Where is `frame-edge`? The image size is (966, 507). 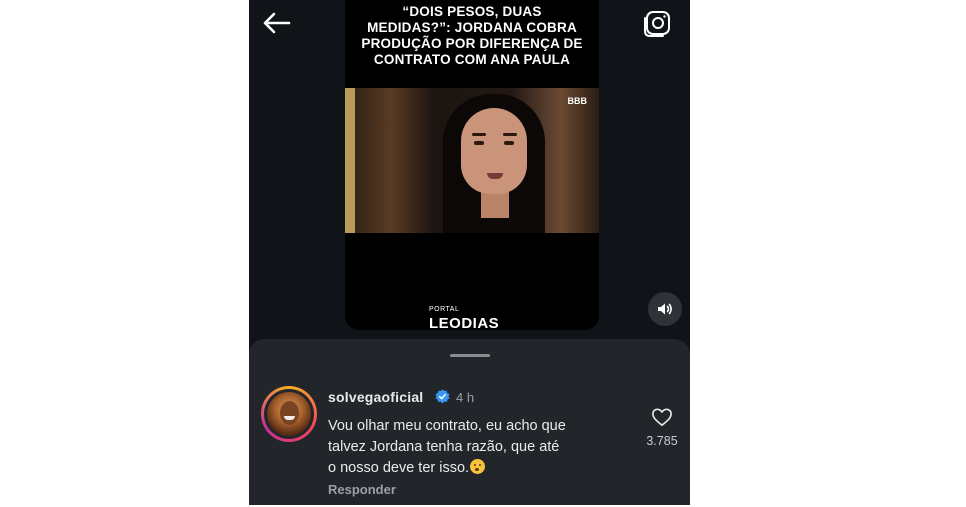 frame-edge is located at coordinates (350, 160).